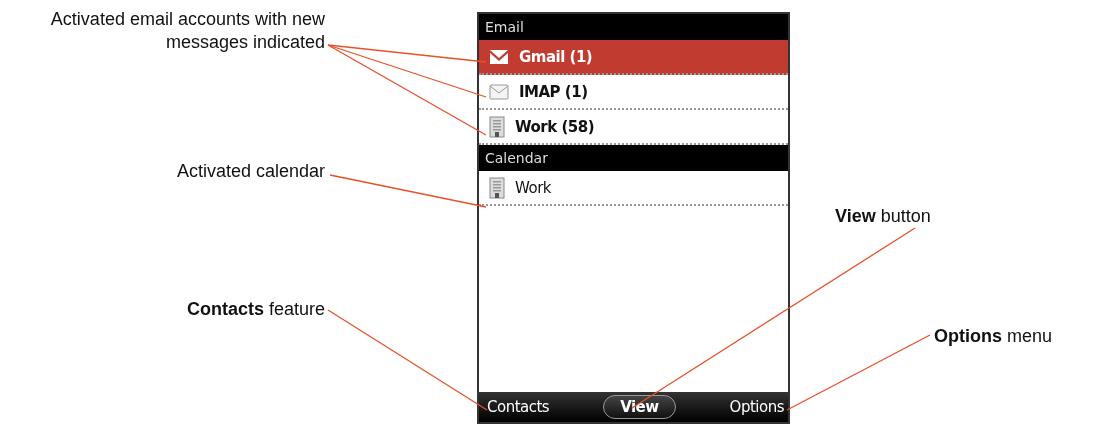  What do you see at coordinates (756, 407) in the screenshot?
I see `options-softkey: Options` at bounding box center [756, 407].